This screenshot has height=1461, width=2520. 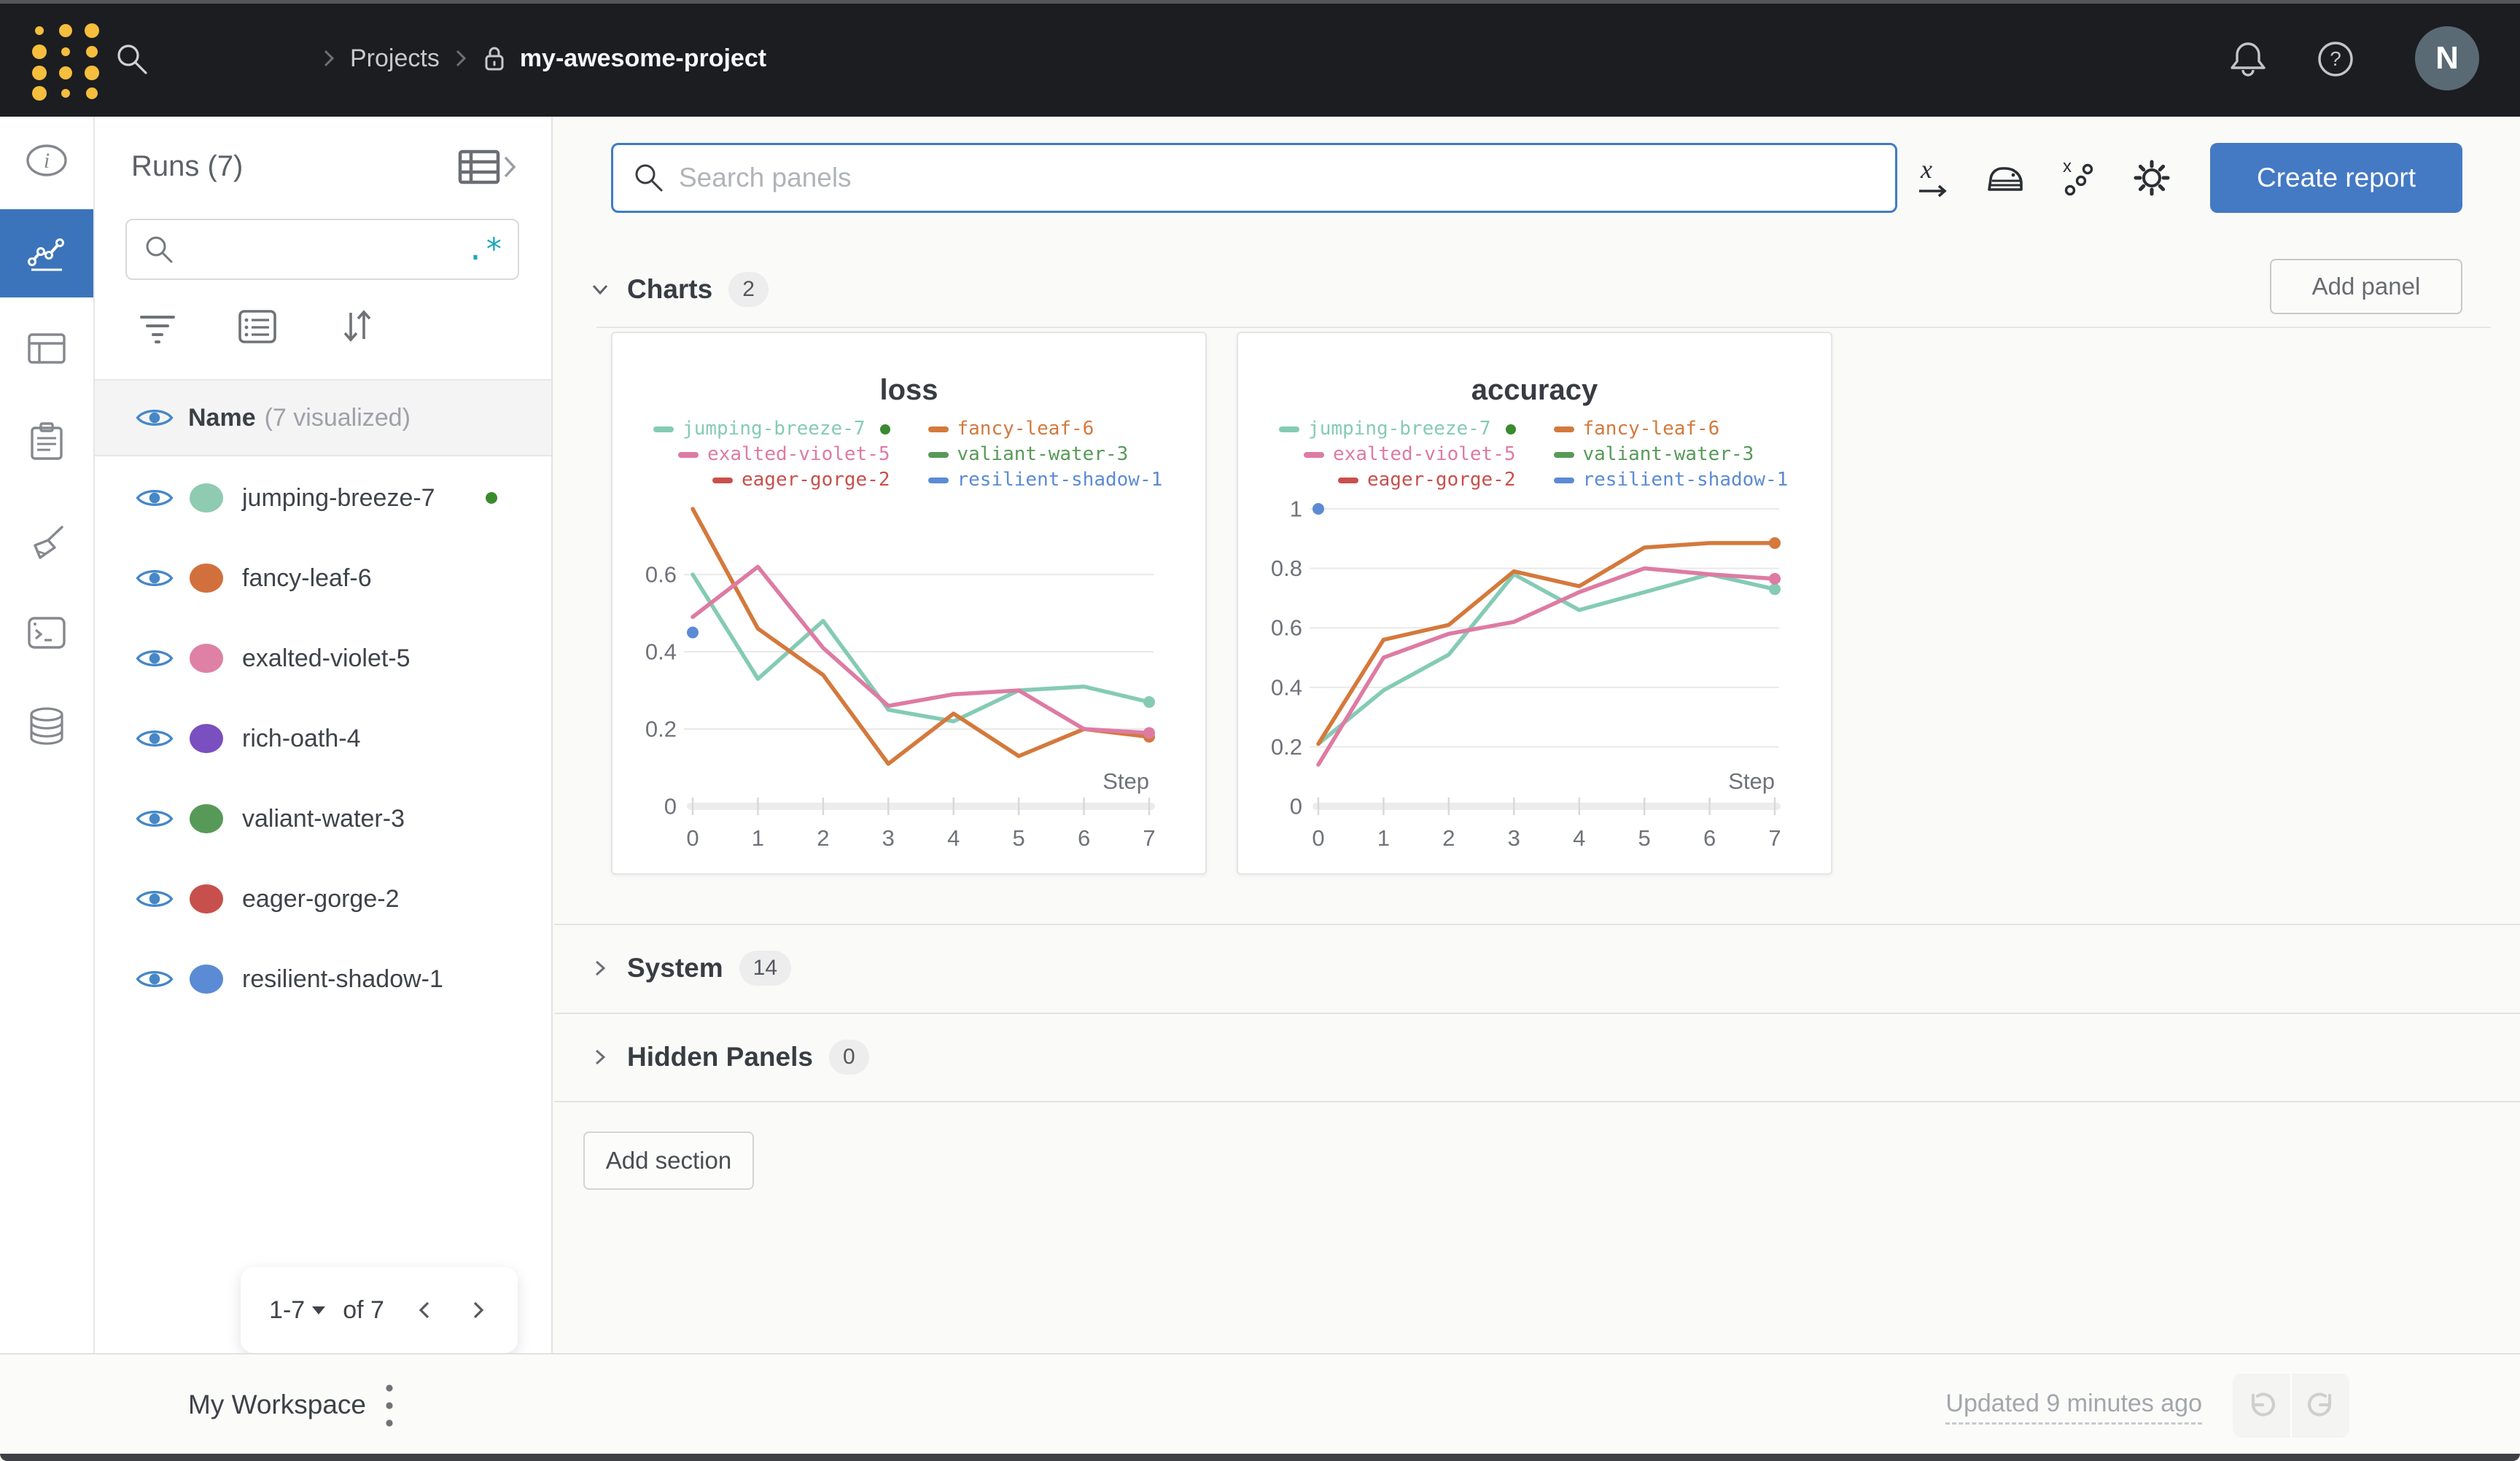 What do you see at coordinates (46, 348) in the screenshot?
I see `sidebar-item-tables` at bounding box center [46, 348].